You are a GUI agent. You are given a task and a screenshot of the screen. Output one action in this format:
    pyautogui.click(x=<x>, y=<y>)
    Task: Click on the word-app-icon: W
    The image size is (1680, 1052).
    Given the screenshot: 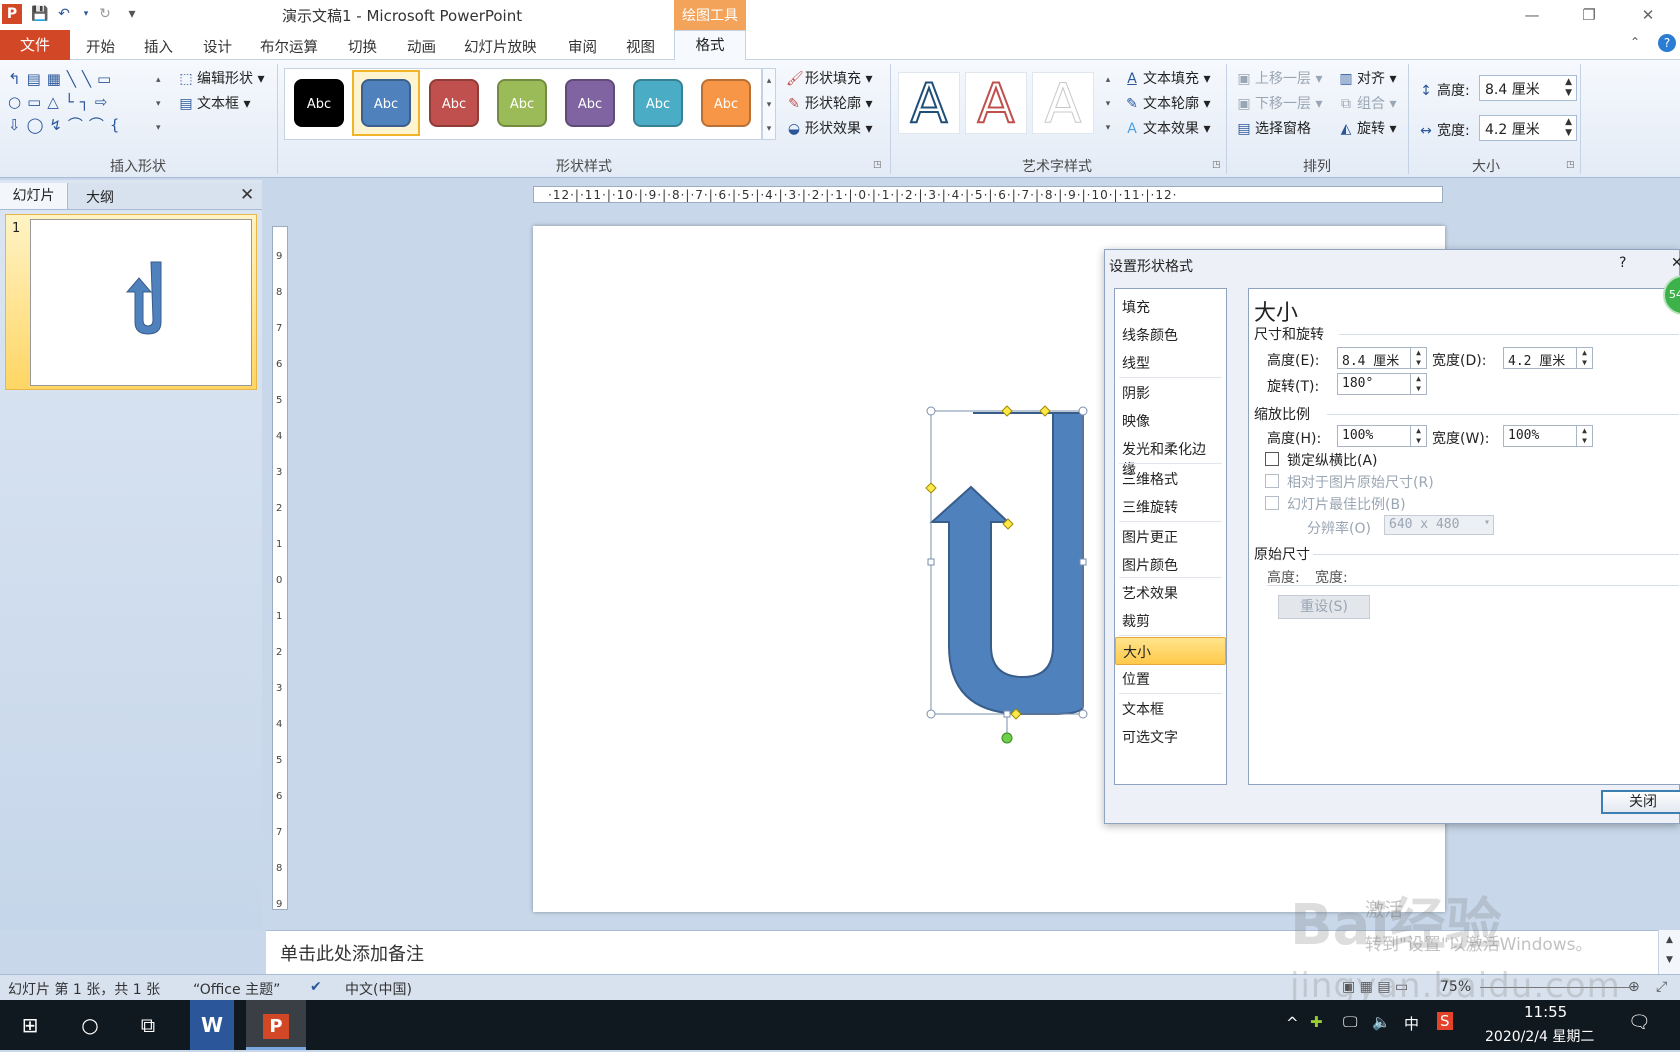 What is the action you would take?
    pyautogui.click(x=212, y=1025)
    